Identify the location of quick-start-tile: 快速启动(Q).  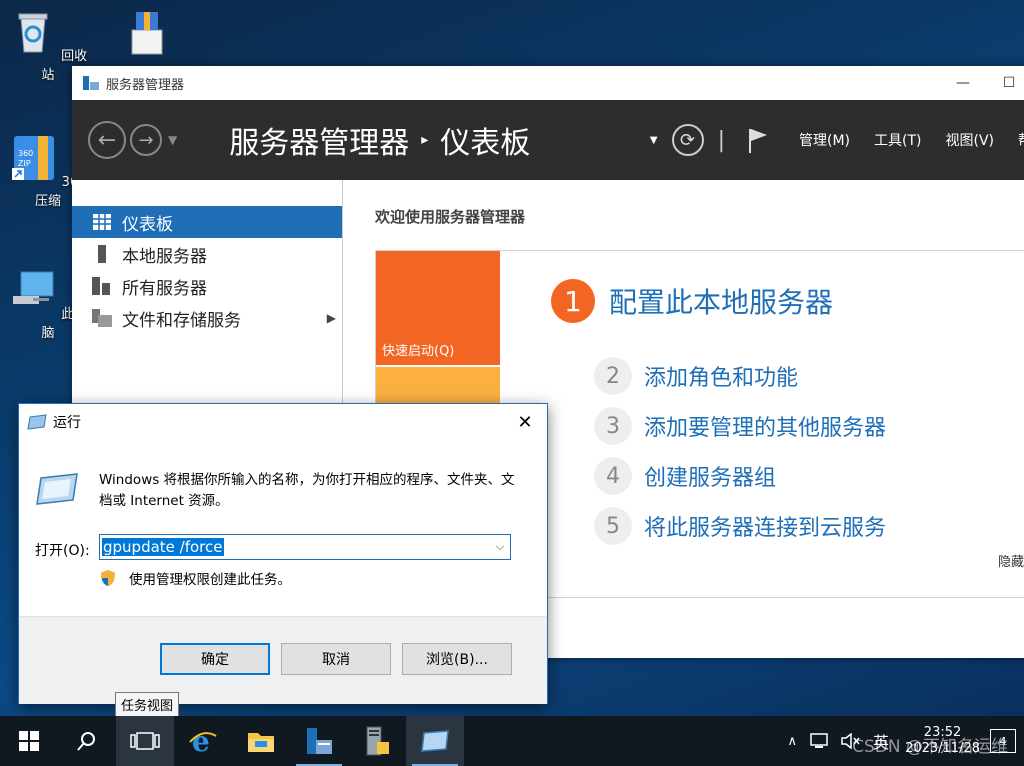
(438, 308).